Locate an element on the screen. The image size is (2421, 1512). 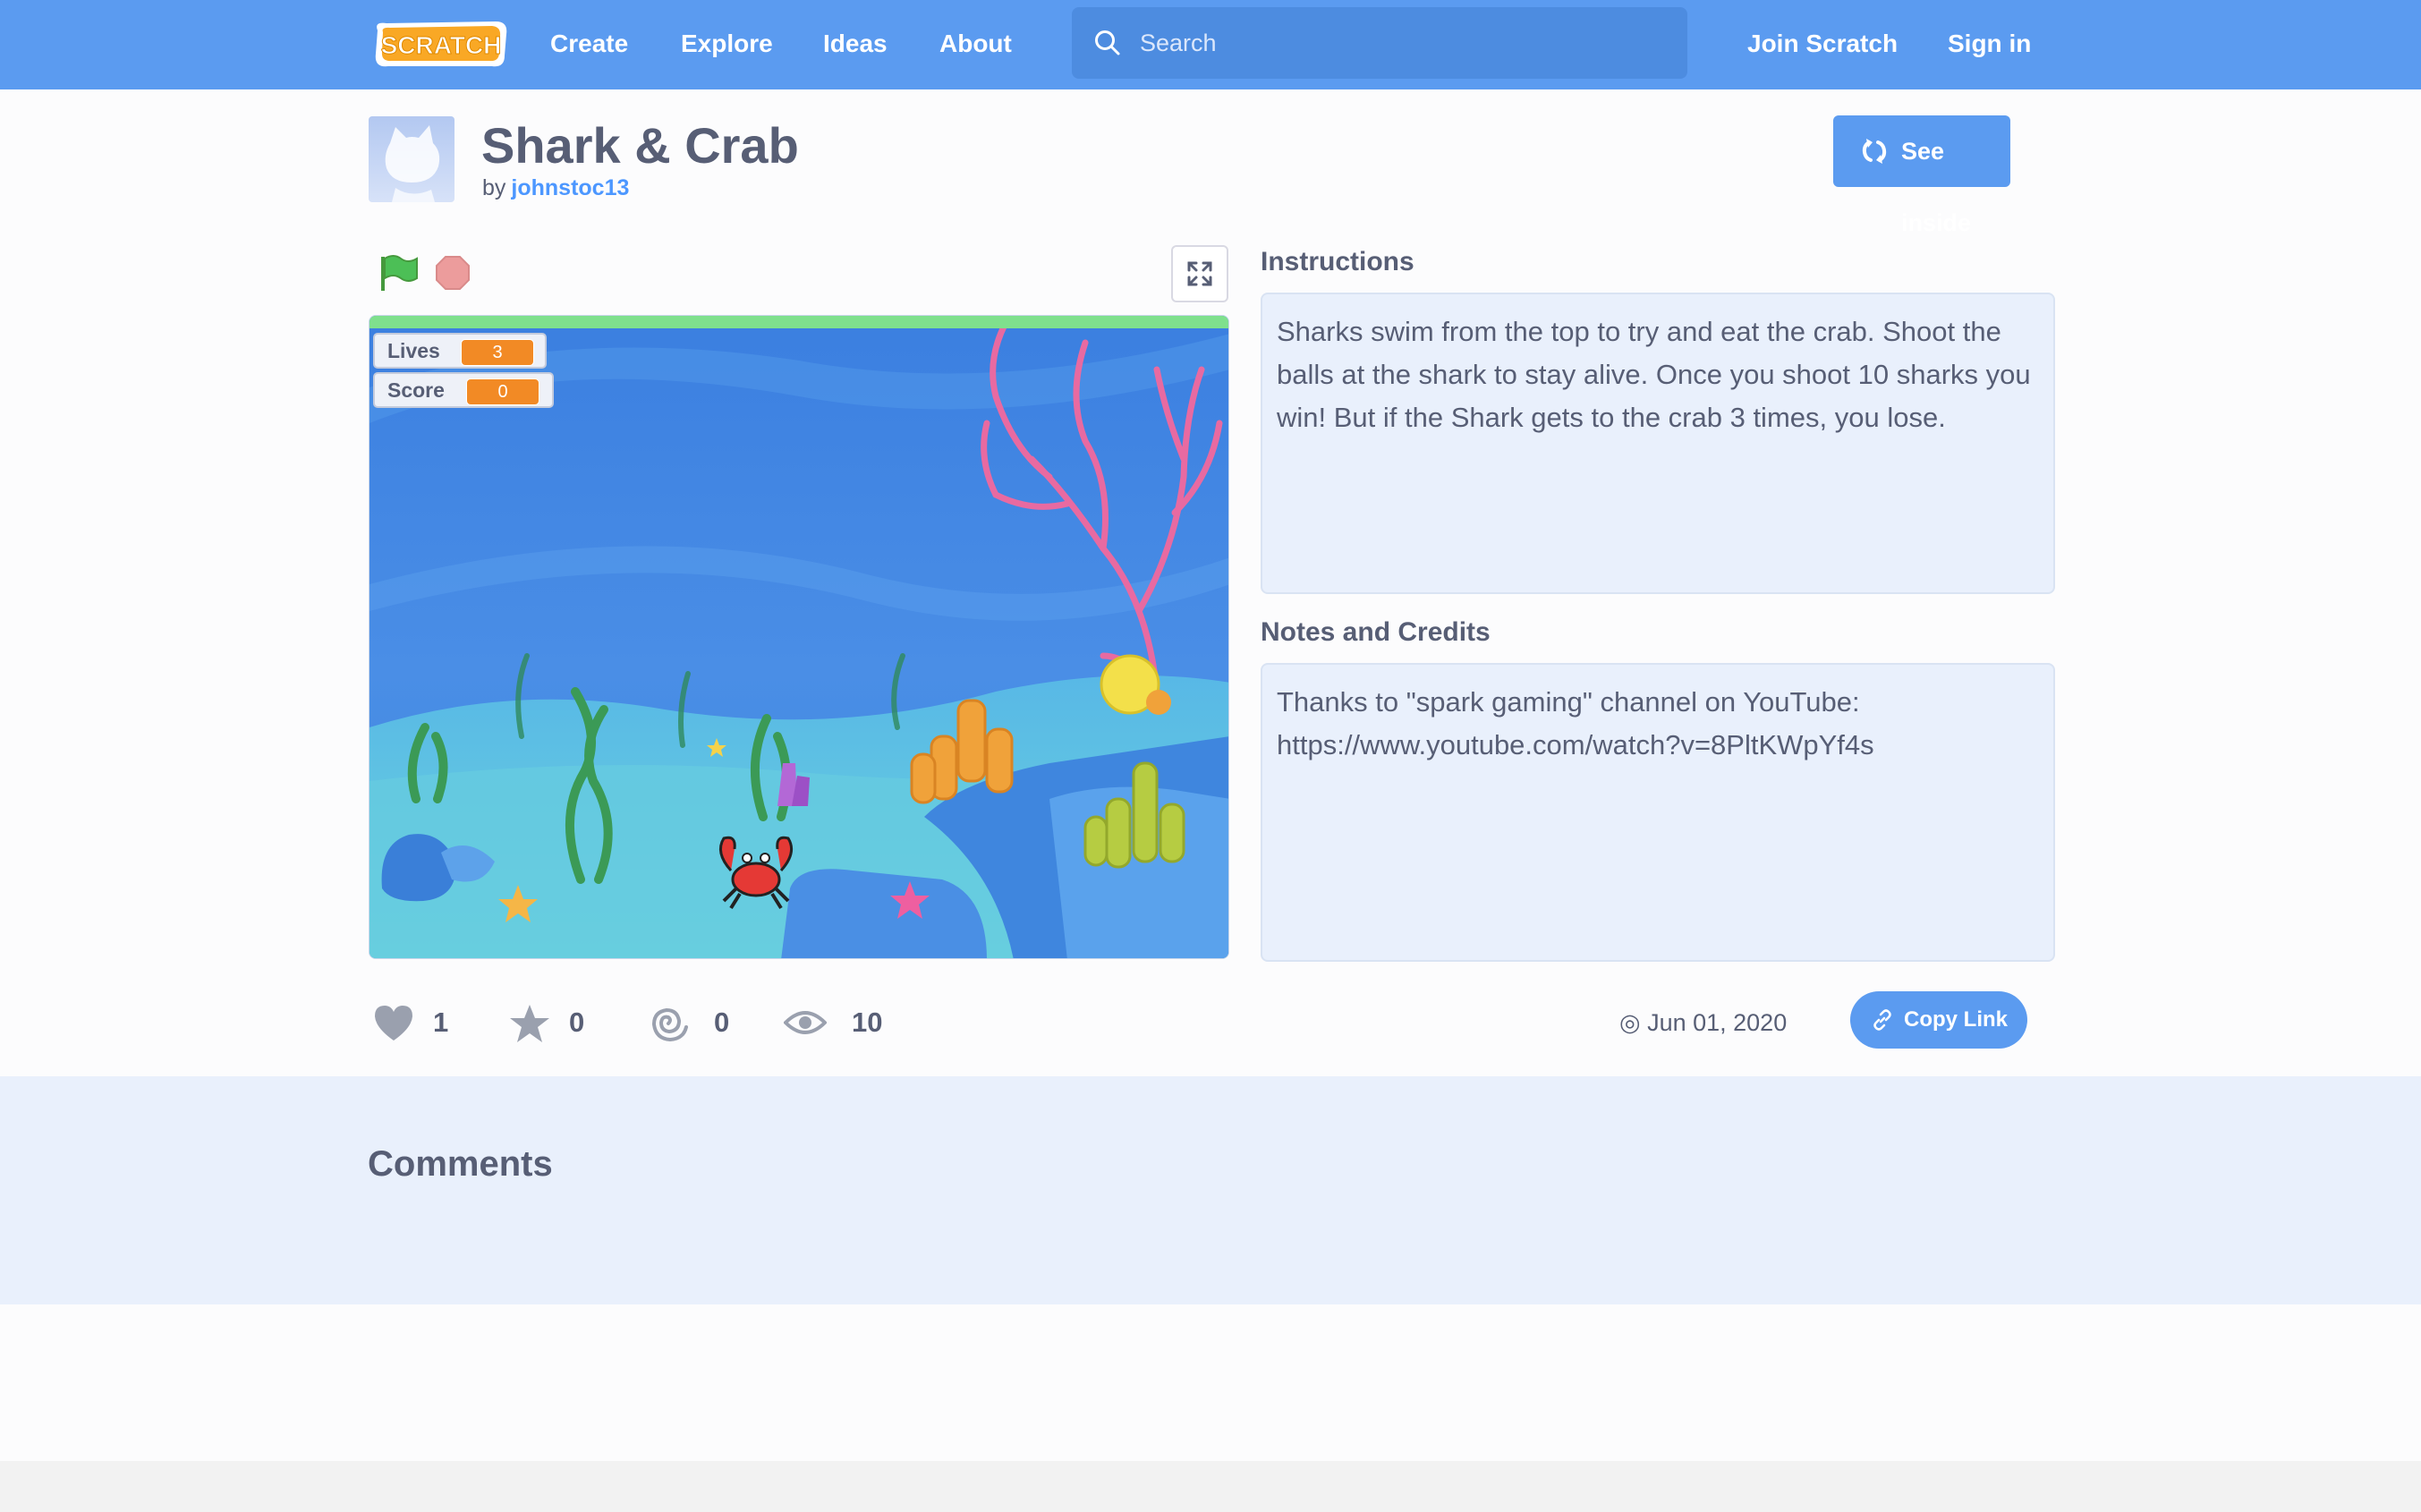
fullscreen-button is located at coordinates (1199, 273).